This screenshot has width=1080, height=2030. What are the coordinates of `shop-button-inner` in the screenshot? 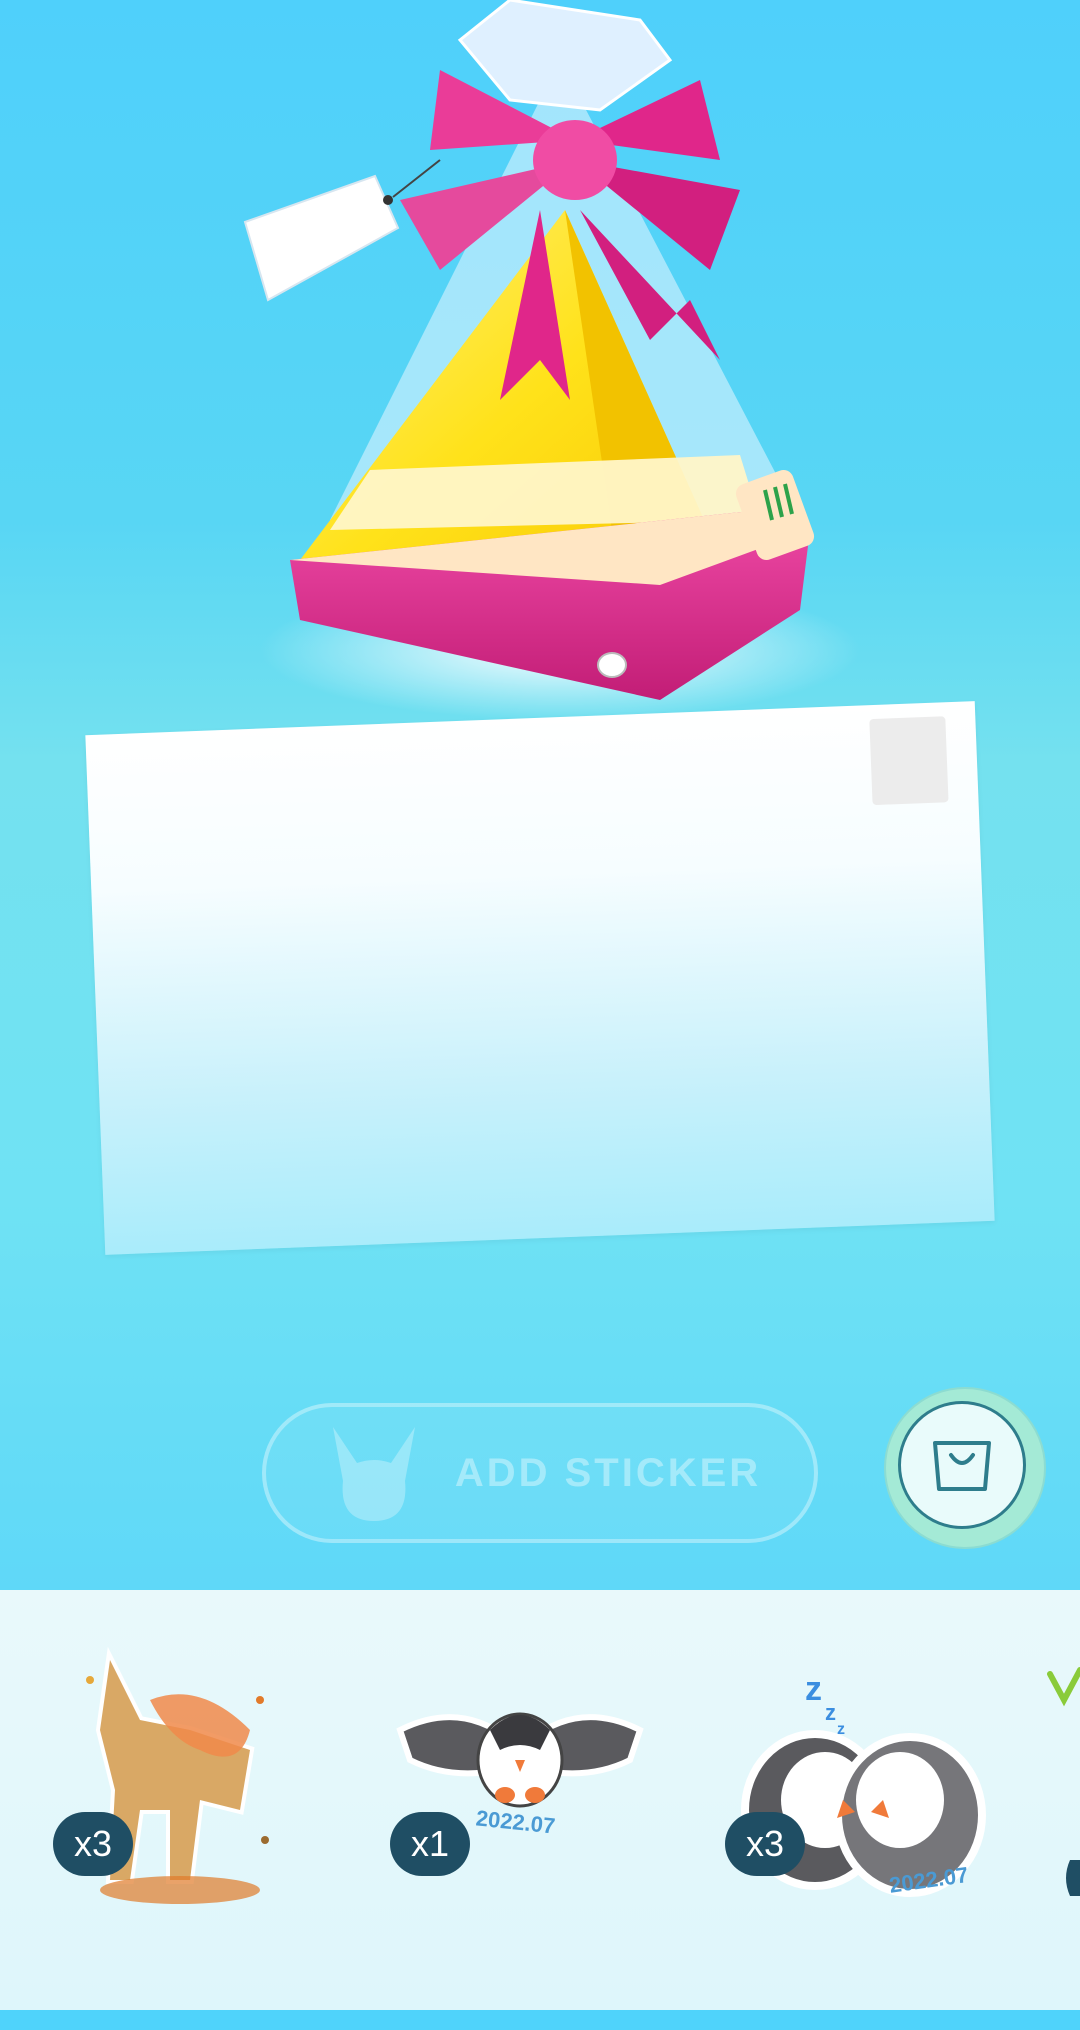 It's located at (962, 1465).